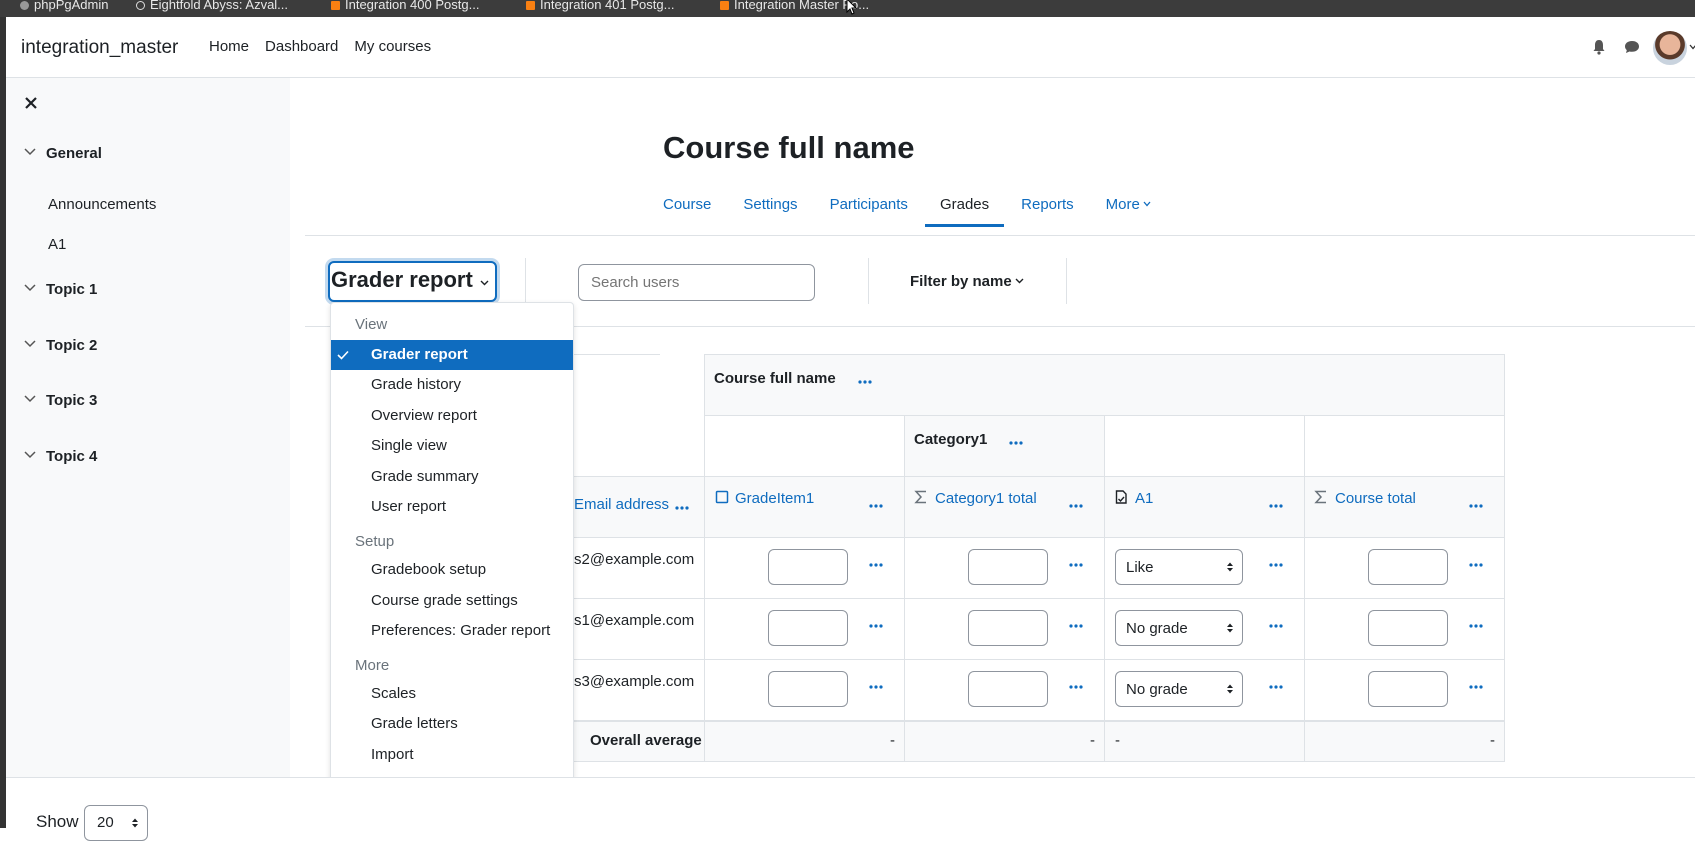 This screenshot has width=1695, height=841. I want to click on menu-item-overview-report: Overview report, so click(452, 416).